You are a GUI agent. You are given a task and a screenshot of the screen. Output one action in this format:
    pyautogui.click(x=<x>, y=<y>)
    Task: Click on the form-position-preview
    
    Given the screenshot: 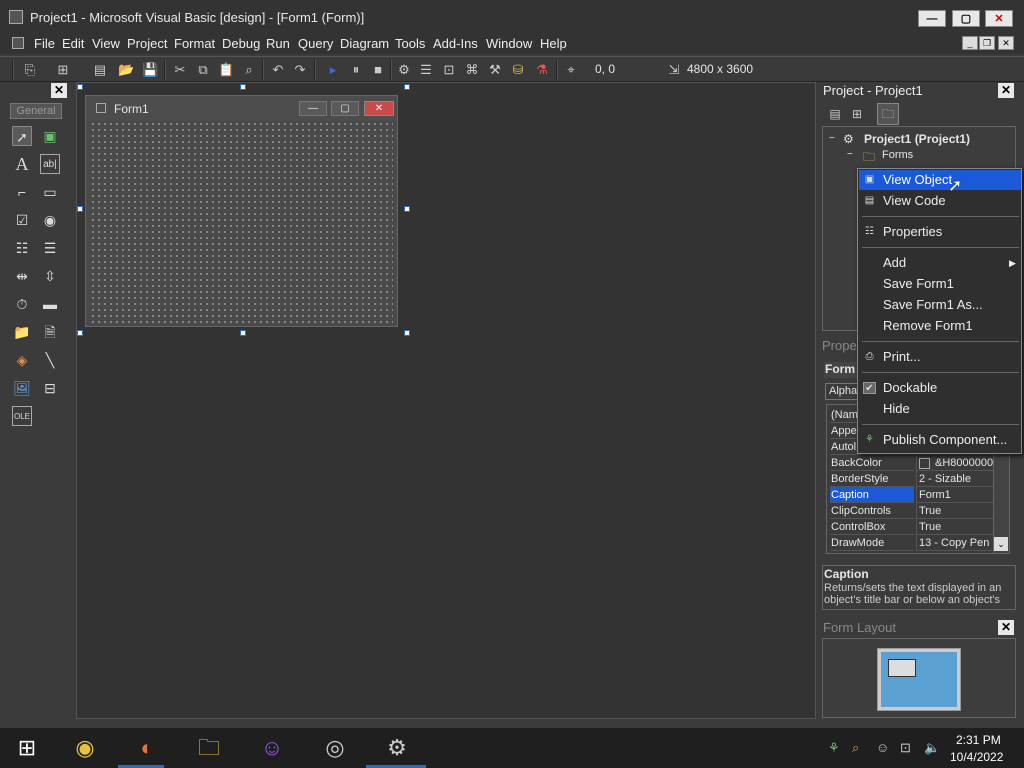 What is the action you would take?
    pyautogui.click(x=902, y=668)
    